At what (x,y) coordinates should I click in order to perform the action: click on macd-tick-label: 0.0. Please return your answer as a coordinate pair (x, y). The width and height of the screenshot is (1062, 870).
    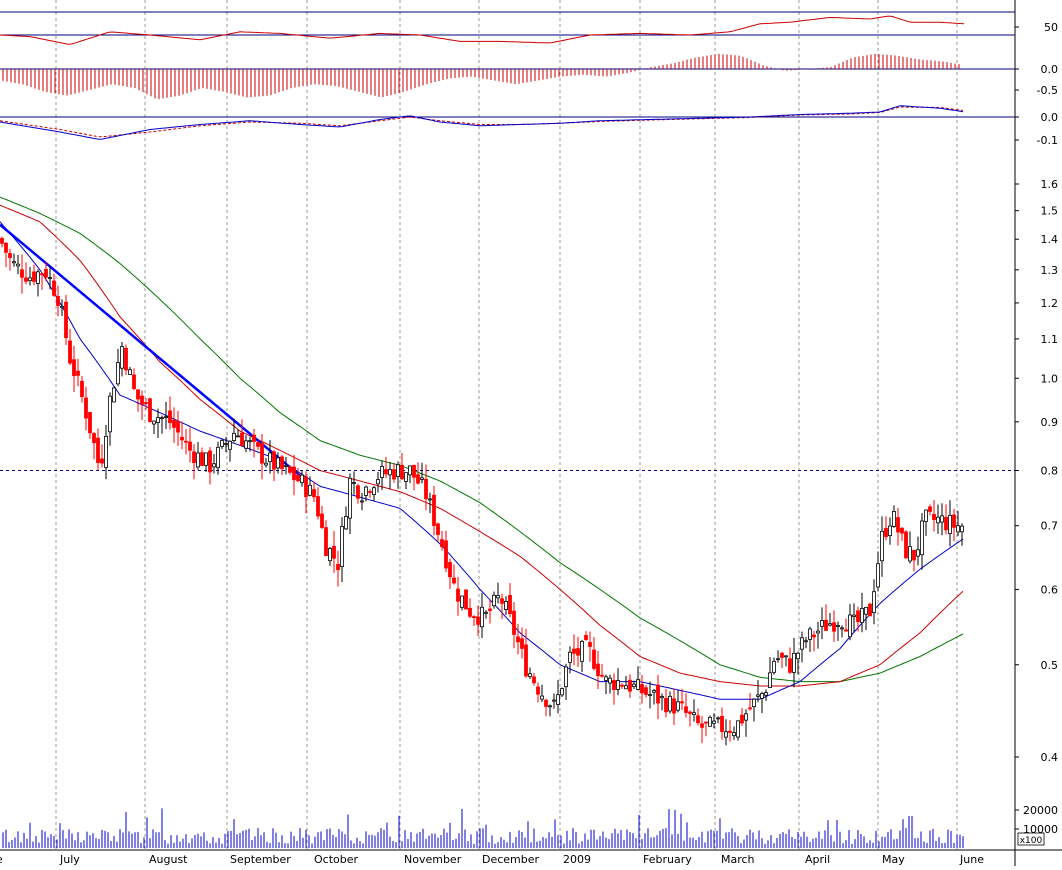
    Looking at the image, I should click on (1050, 117).